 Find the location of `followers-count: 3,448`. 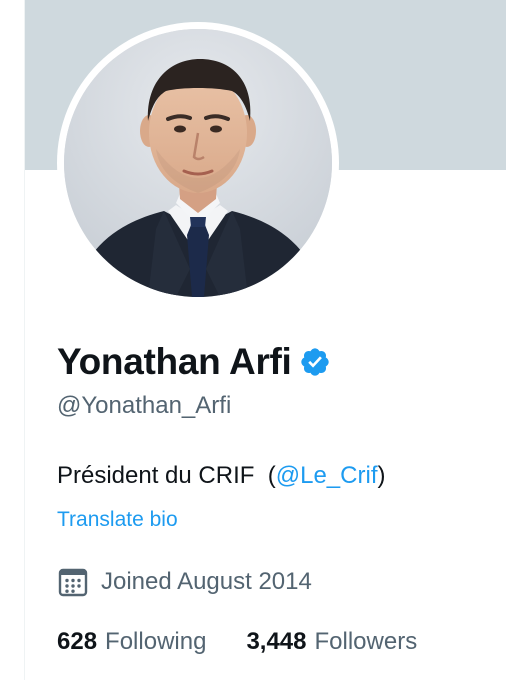

followers-count: 3,448 is located at coordinates (276, 641).